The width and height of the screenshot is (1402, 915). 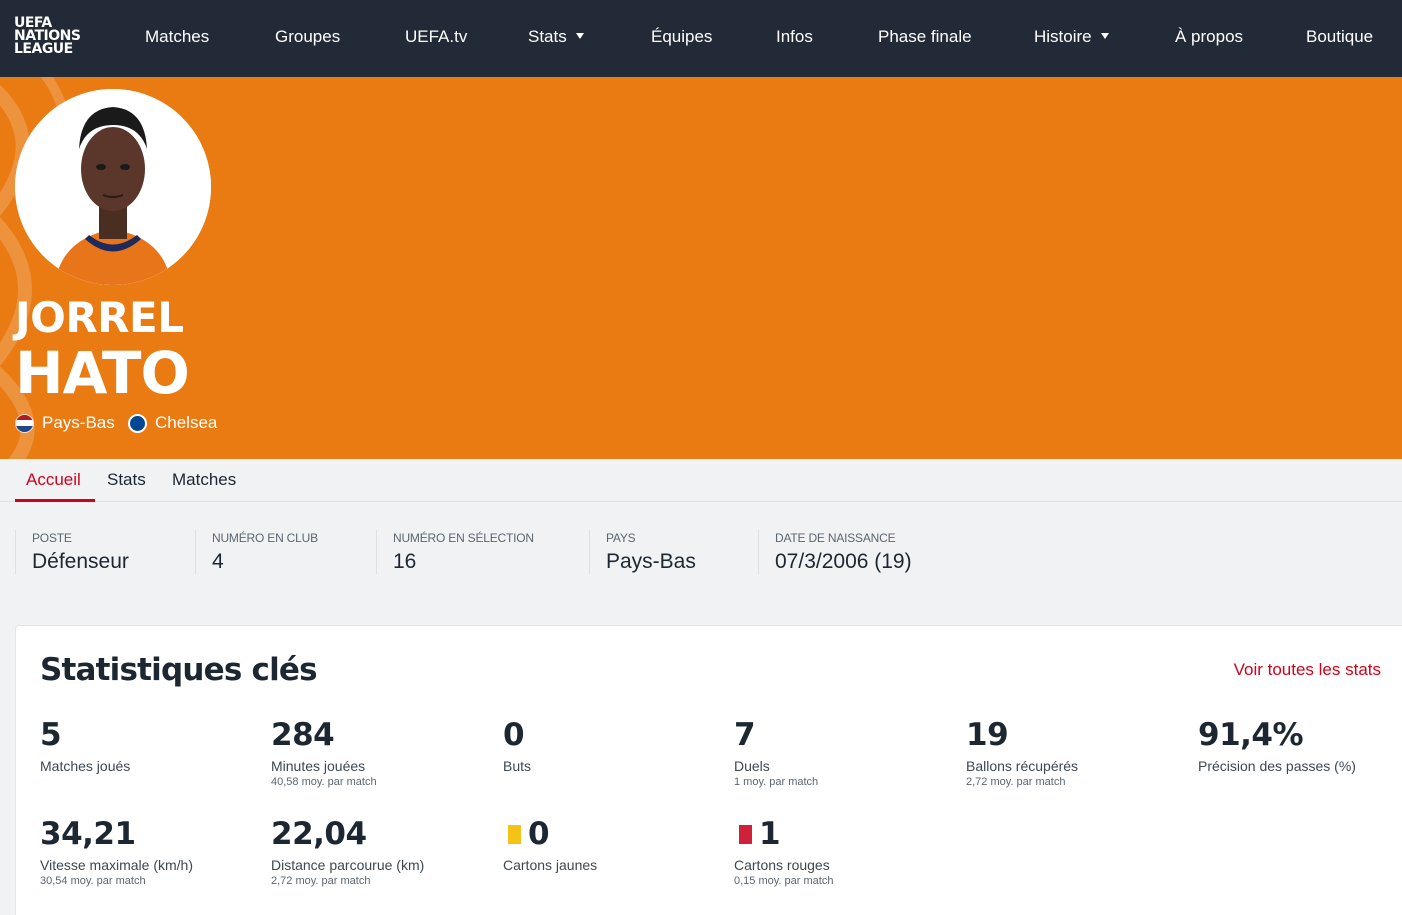 I want to click on nav-item-boutique: Boutique, so click(x=1339, y=37).